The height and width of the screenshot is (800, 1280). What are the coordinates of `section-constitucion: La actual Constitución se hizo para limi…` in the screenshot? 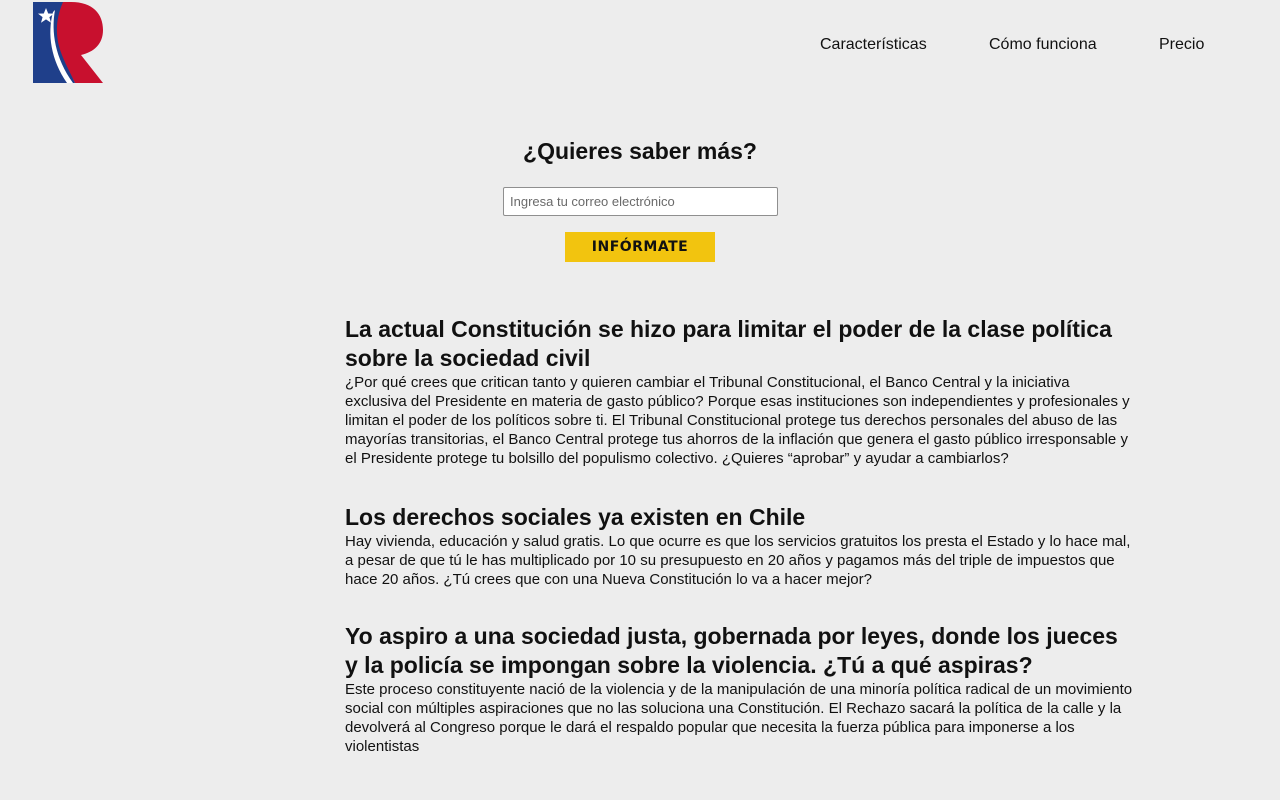 It's located at (740, 391).